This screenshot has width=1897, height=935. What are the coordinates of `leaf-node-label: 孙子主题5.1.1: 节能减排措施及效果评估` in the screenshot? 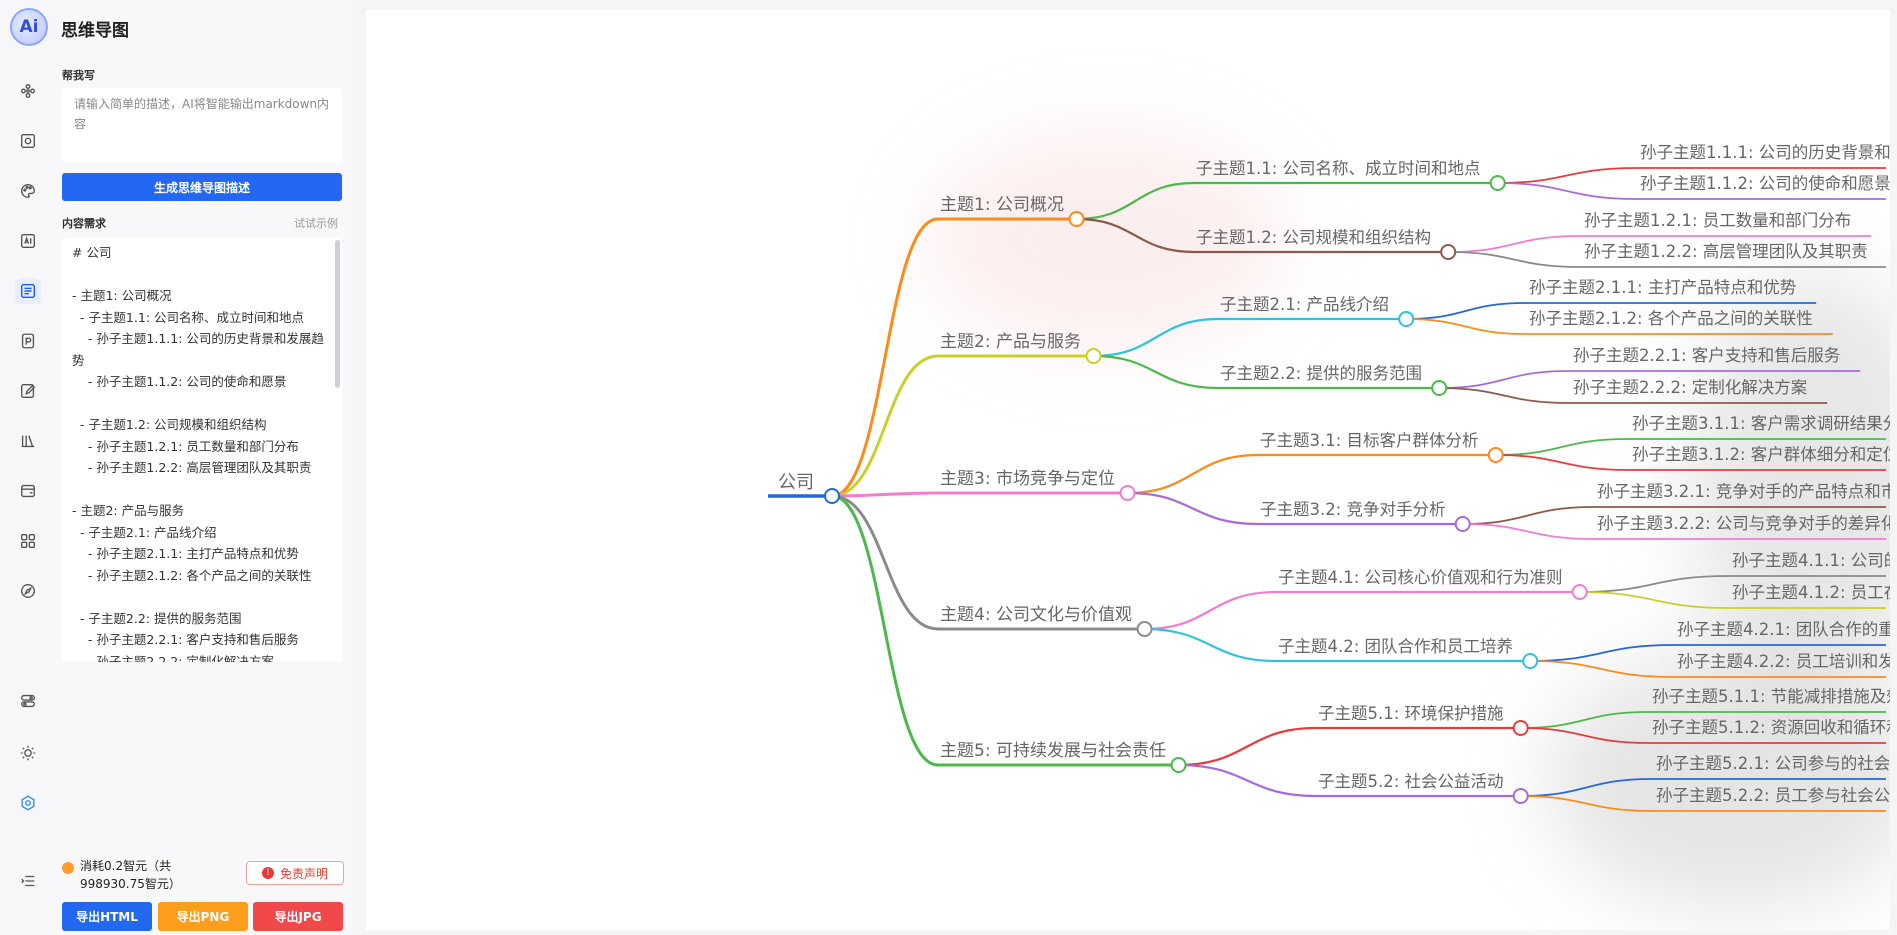 It's located at (1771, 696).